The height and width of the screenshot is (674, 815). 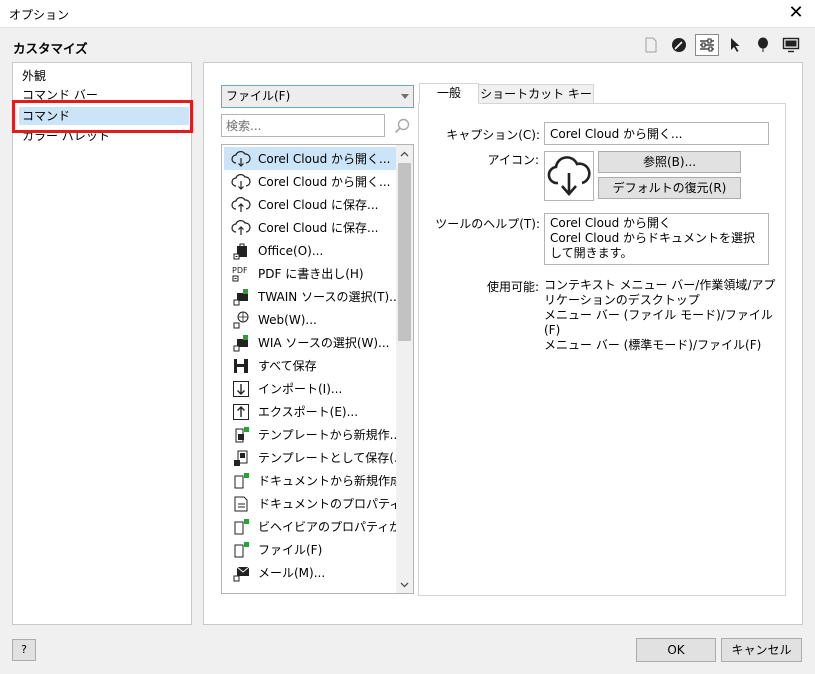 I want to click on window-title: オプション, so click(x=39, y=15).